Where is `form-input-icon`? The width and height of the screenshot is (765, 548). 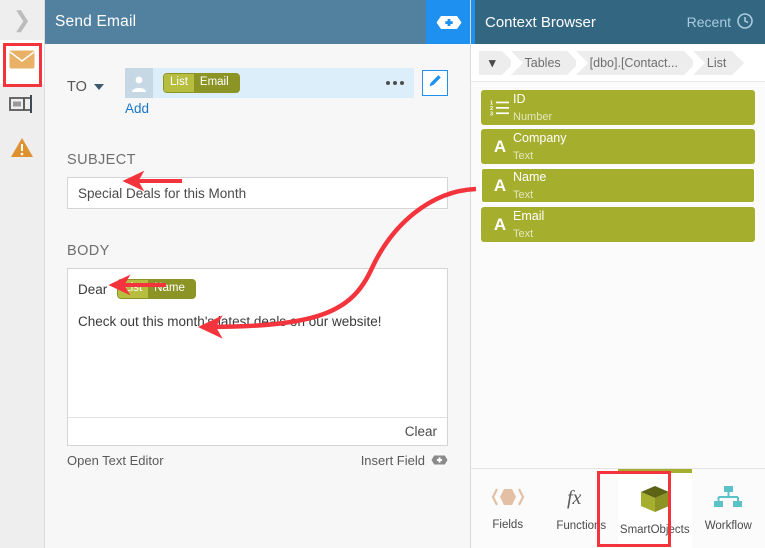 form-input-icon is located at coordinates (22, 106).